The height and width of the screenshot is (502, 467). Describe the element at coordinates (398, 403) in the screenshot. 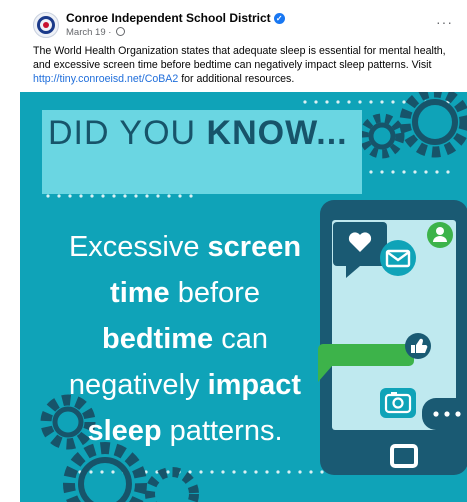

I see `camera-icon` at that location.